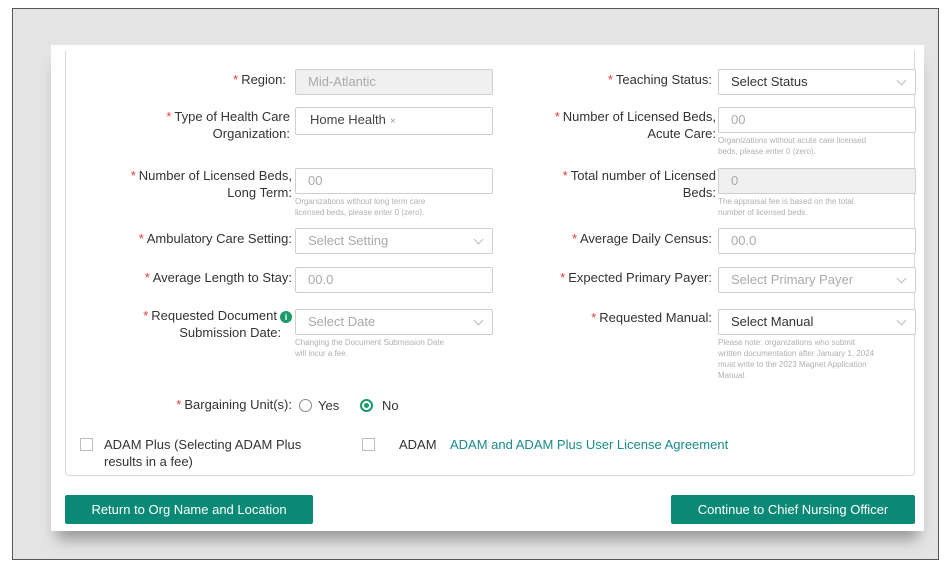 Image resolution: width=951 pixels, height=568 pixels. What do you see at coordinates (418, 444) in the screenshot?
I see `adam-label: ADAM` at bounding box center [418, 444].